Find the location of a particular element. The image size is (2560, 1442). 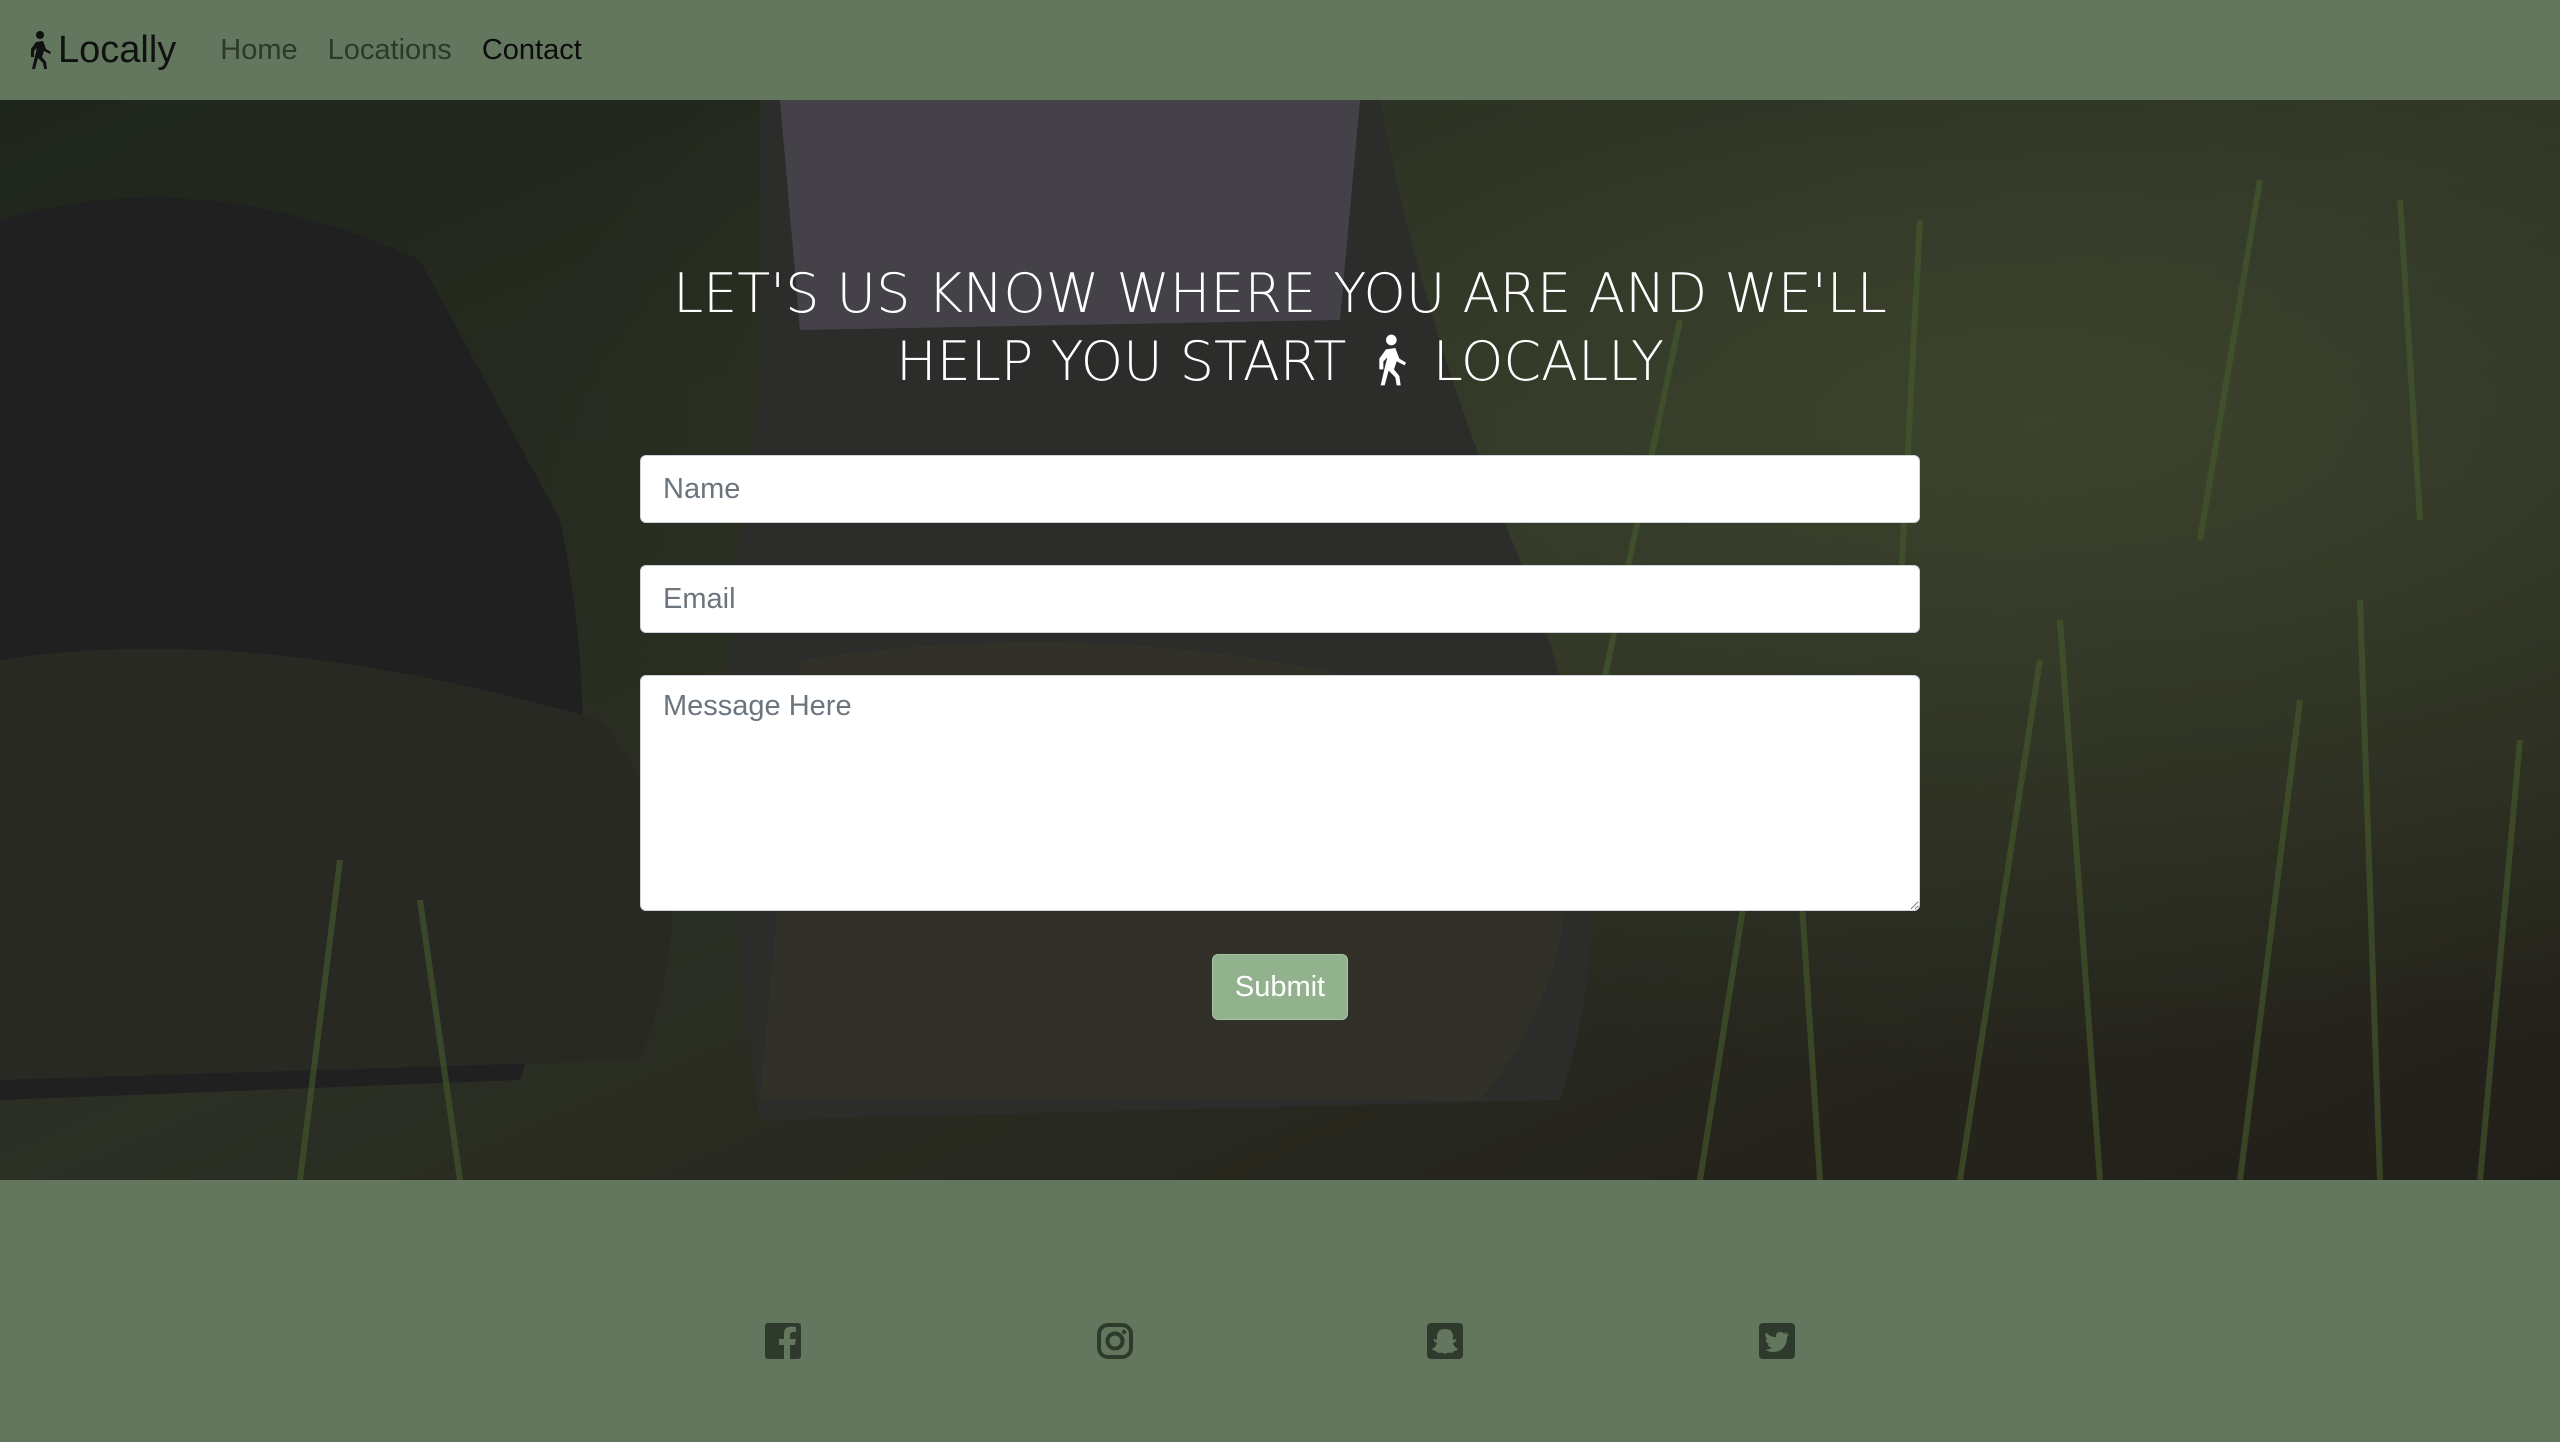

nav-link-contact: Contact is located at coordinates (532, 50).